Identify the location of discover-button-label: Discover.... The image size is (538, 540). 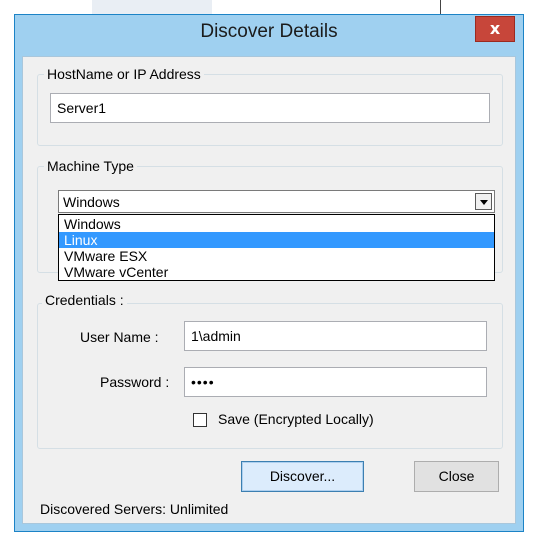
(302, 476).